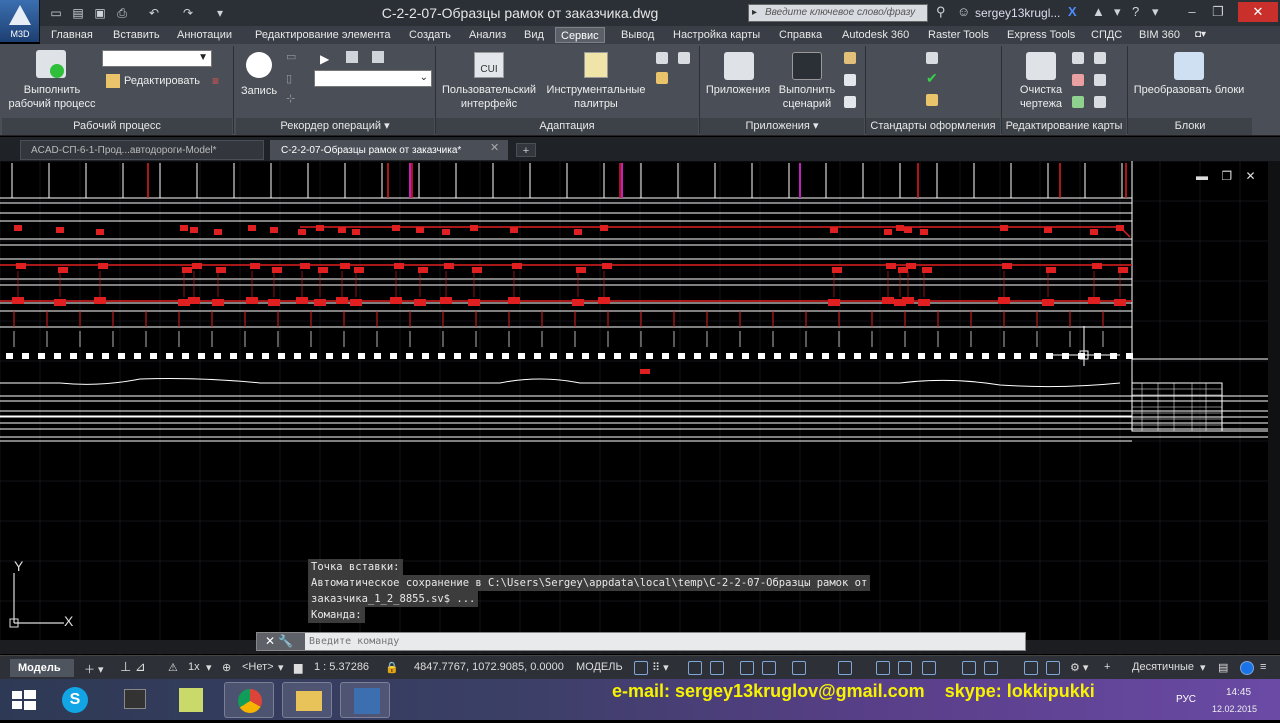  What do you see at coordinates (596, 90) in the screenshot?
I see `tool-palettes-label-1: Инструментальные` at bounding box center [596, 90].